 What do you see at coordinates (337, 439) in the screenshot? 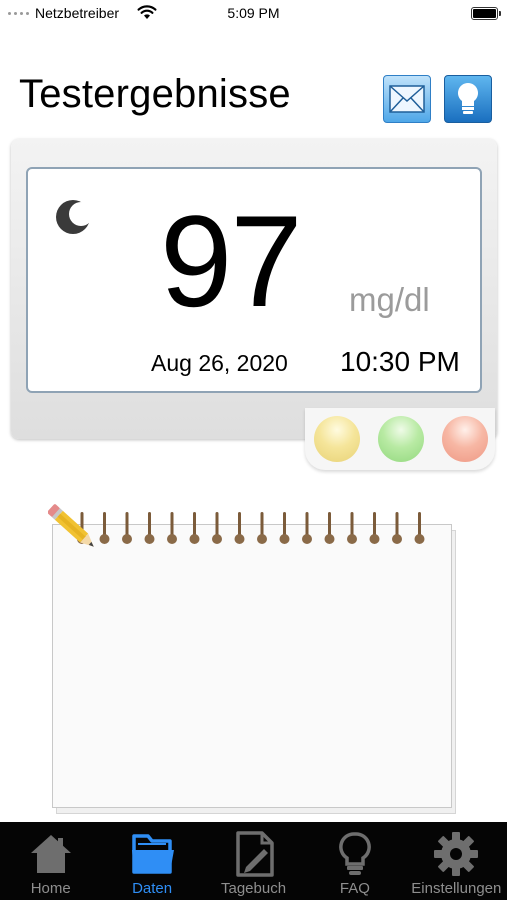
I see `indicator-yellow` at bounding box center [337, 439].